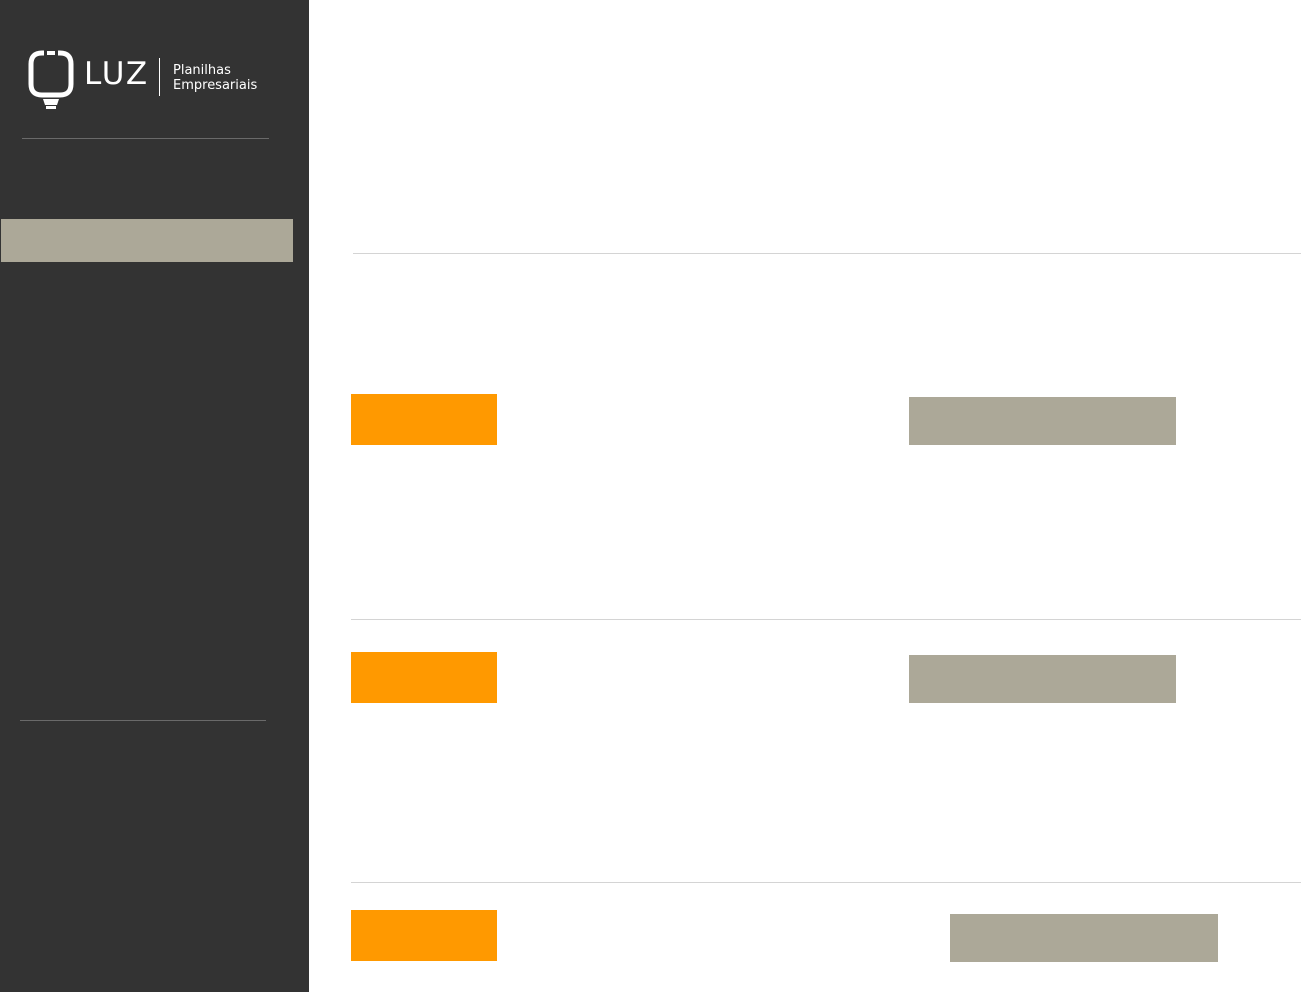 This screenshot has width=1301, height=992. Describe the element at coordinates (202, 70) in the screenshot. I see `brand-tagline-line1: Planilhas` at that location.